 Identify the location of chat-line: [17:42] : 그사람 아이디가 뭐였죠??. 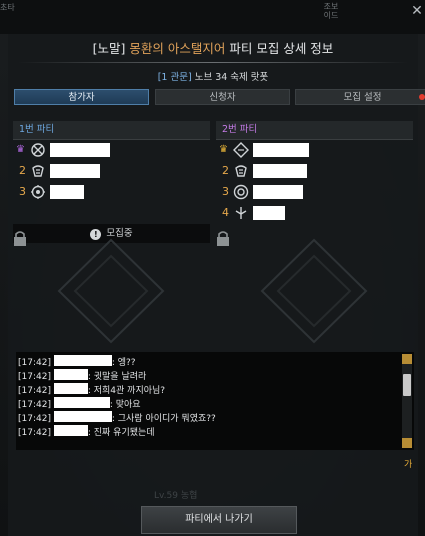
(117, 417).